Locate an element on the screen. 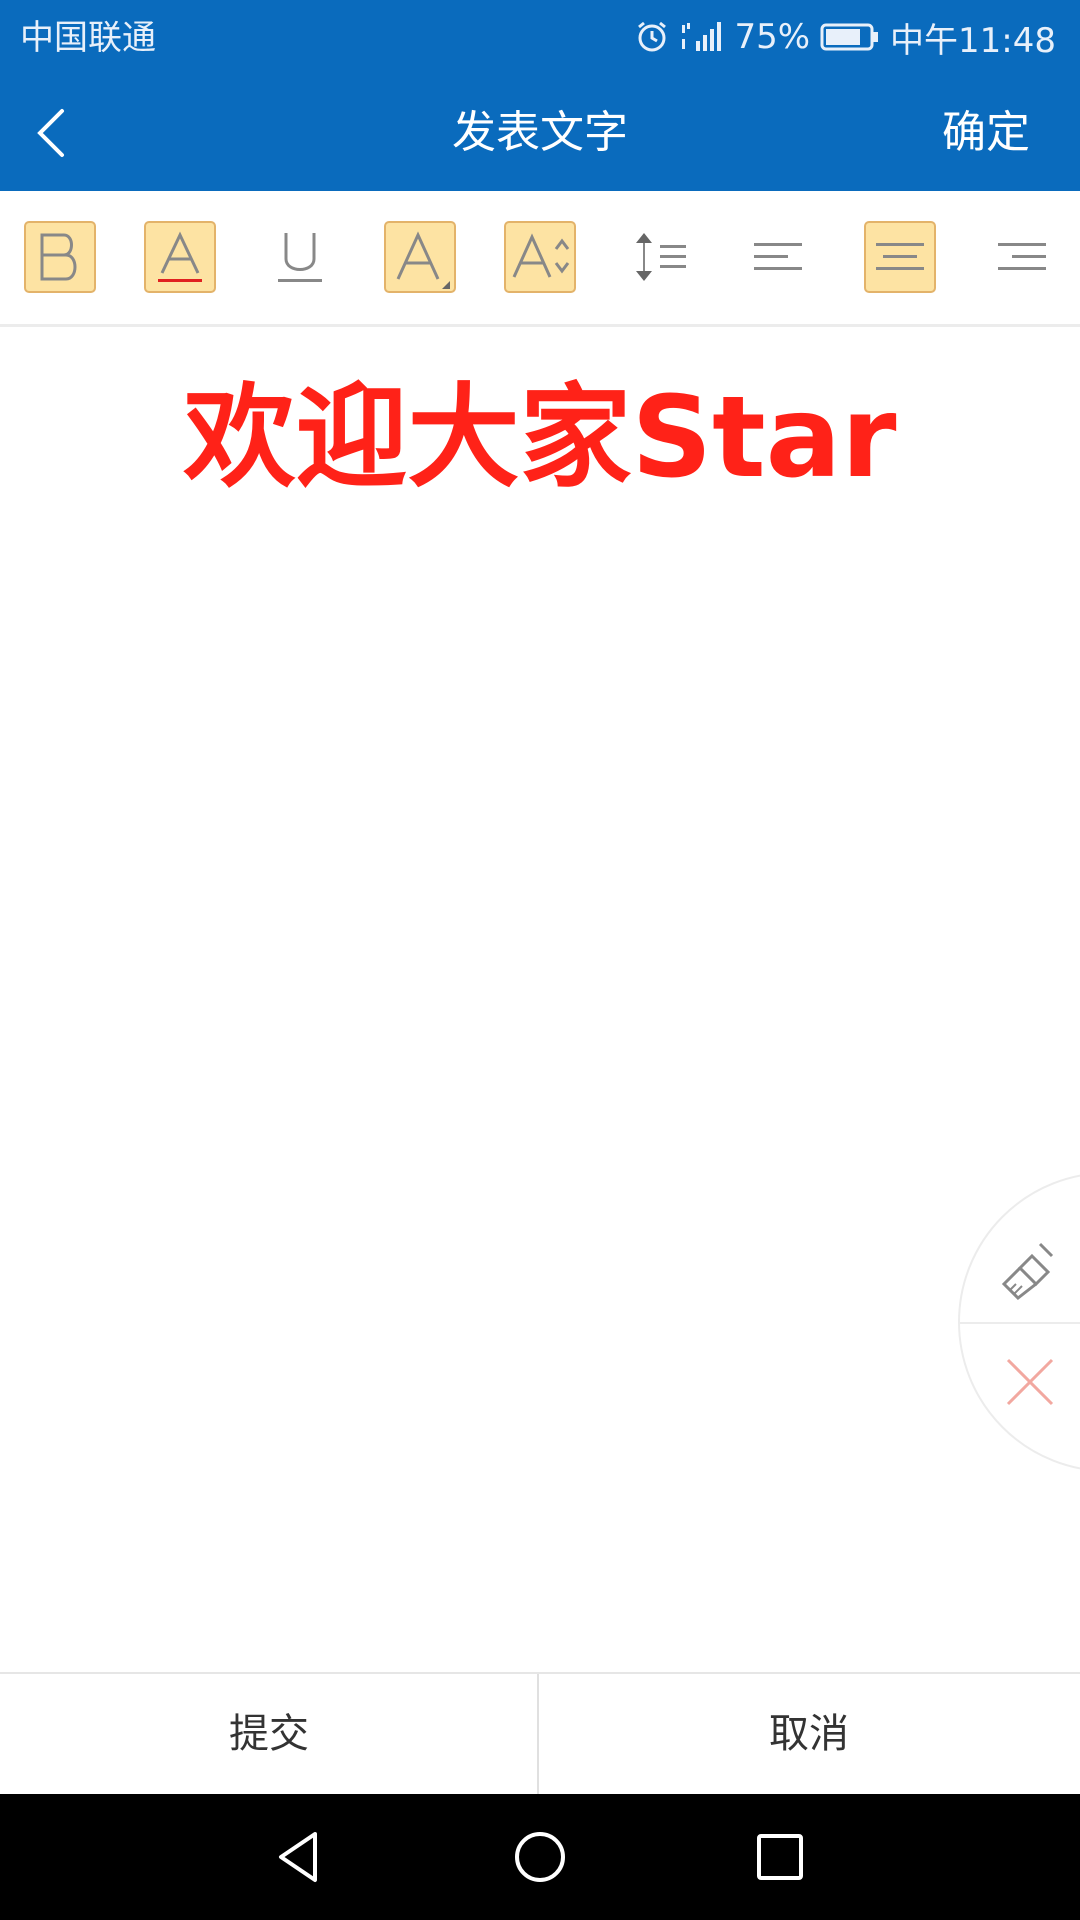  clear-button is located at coordinates (1031, 1271).